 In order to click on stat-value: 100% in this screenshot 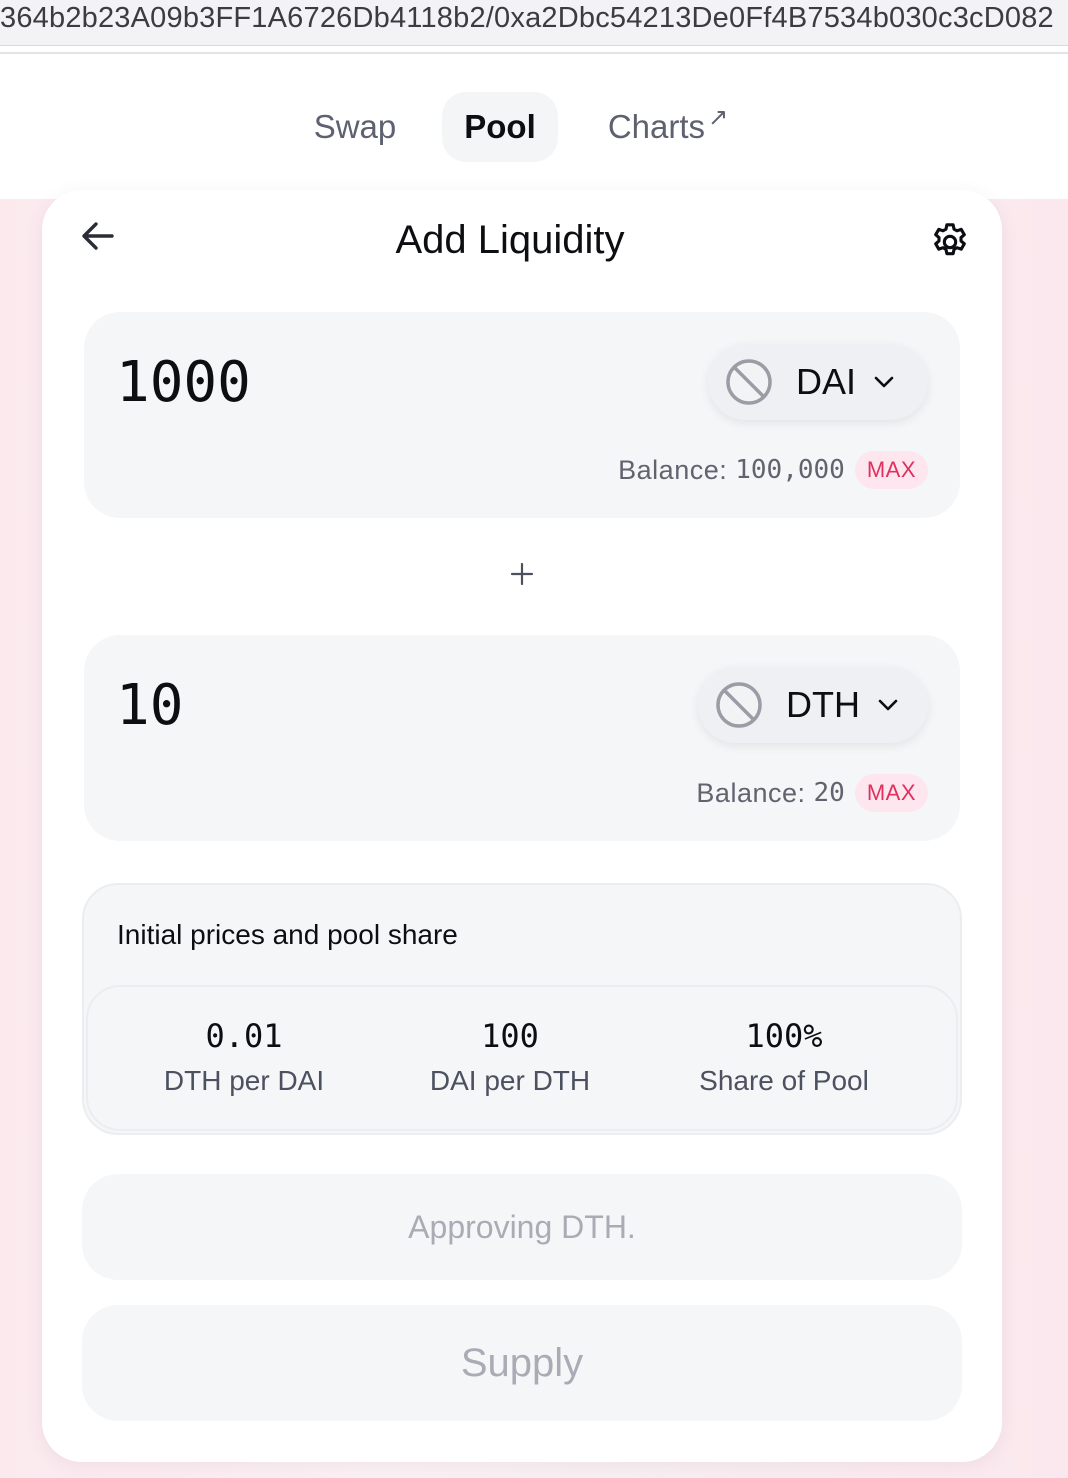, I will do `click(784, 1036)`.